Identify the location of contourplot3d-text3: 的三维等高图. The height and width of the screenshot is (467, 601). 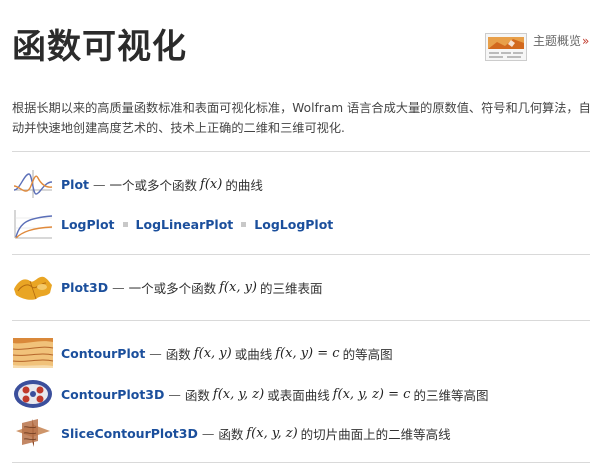
(451, 395).